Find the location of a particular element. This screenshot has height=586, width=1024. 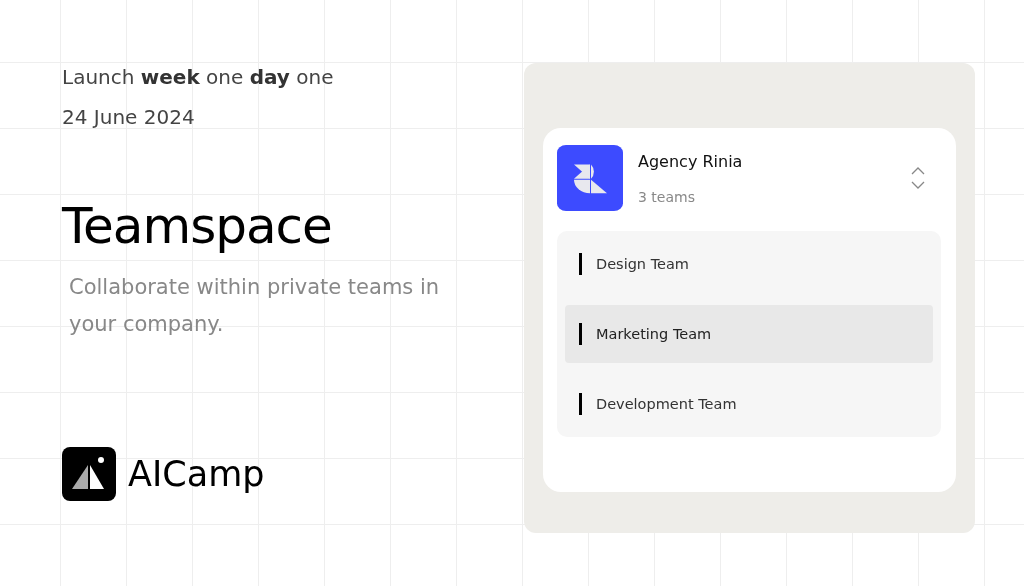

team-item: Design Team is located at coordinates (749, 264).